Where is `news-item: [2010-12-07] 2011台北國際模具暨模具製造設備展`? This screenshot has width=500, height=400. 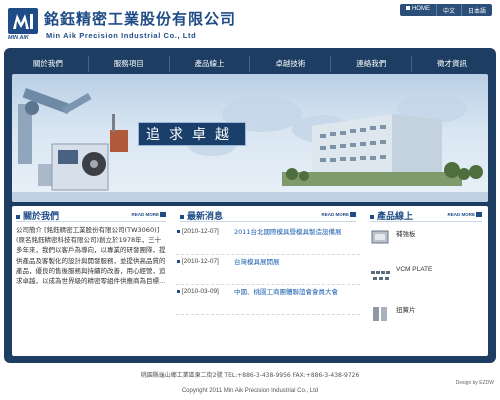
news-item: [2010-12-07] 2011台北國際模具暨模具製造設備展 is located at coordinates (268, 240).